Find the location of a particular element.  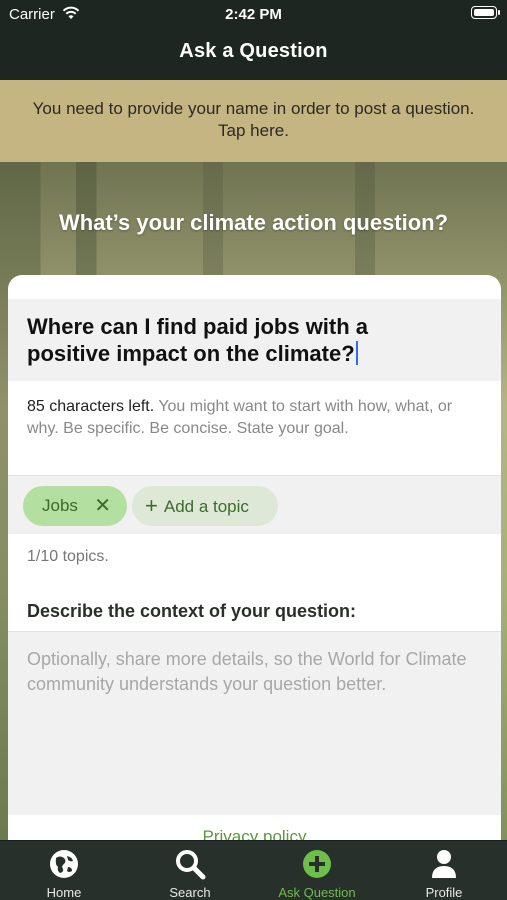

tab-profile-label: Profile is located at coordinates (444, 892).